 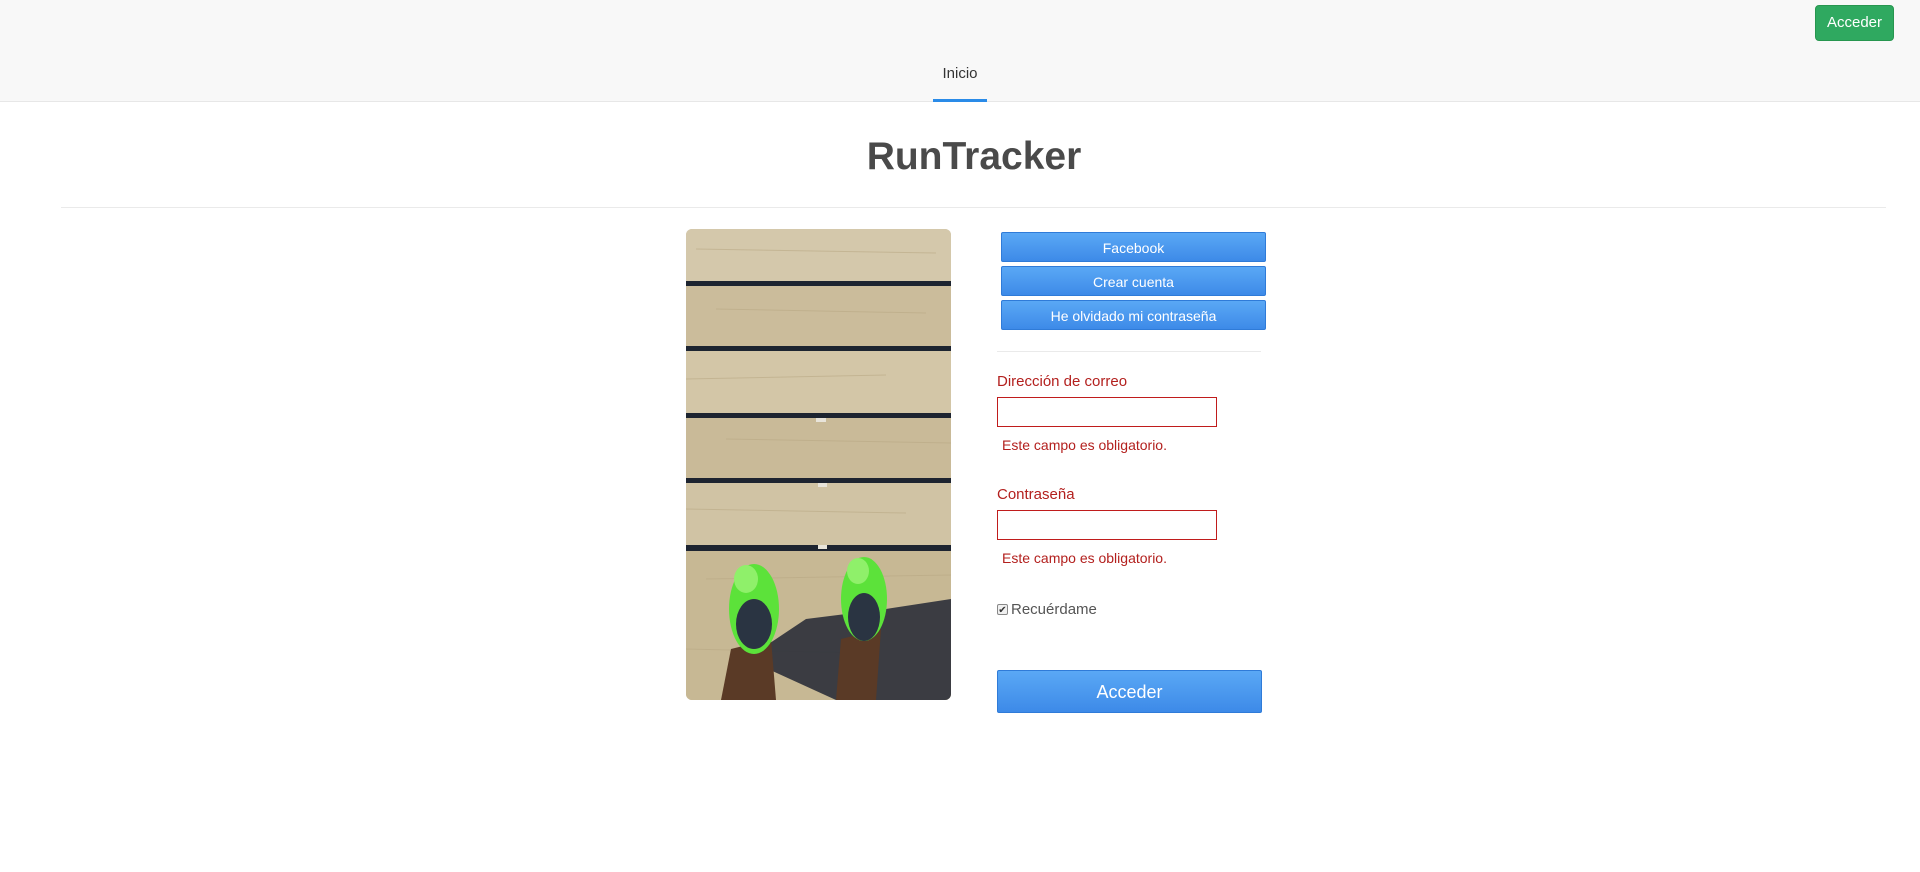 I want to click on nav-login-button: Acceder, so click(x=1854, y=23).